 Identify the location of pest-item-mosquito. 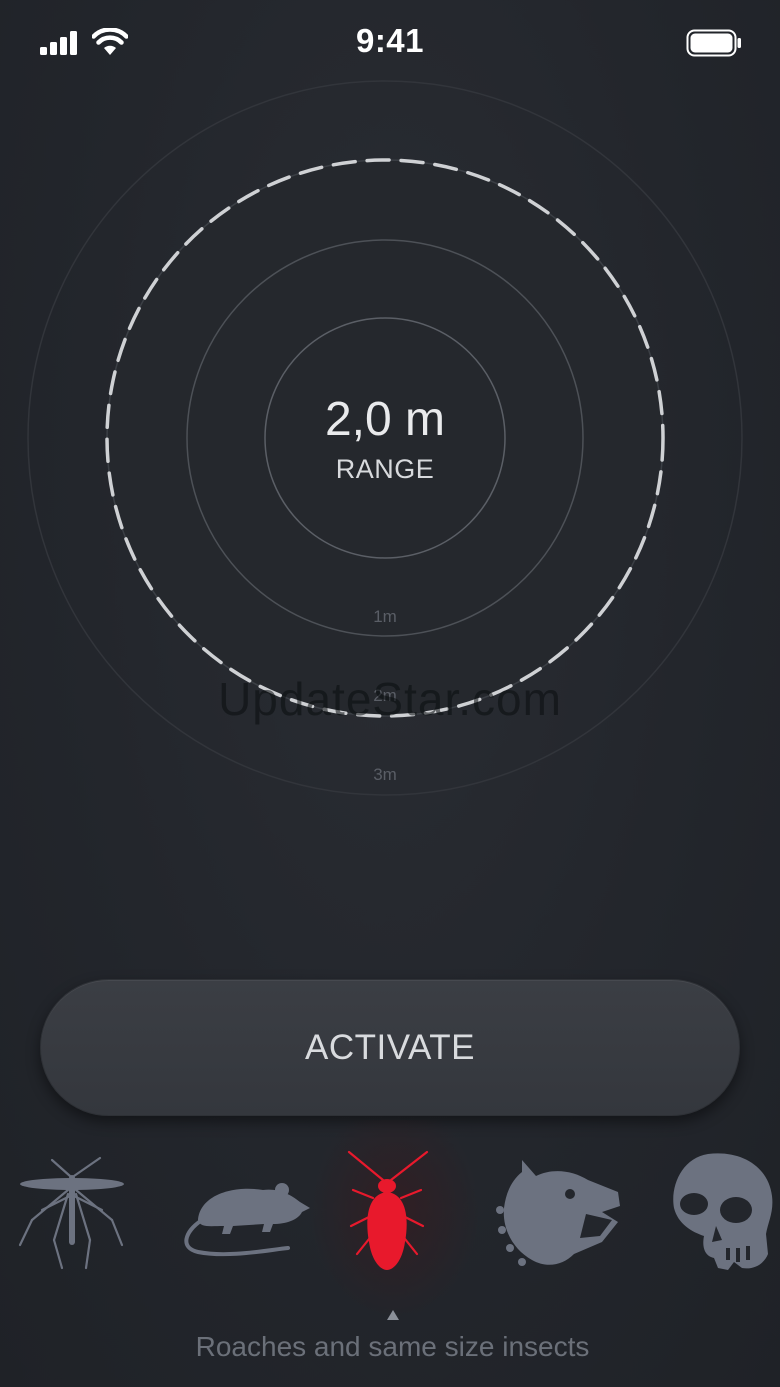
(77, 1215).